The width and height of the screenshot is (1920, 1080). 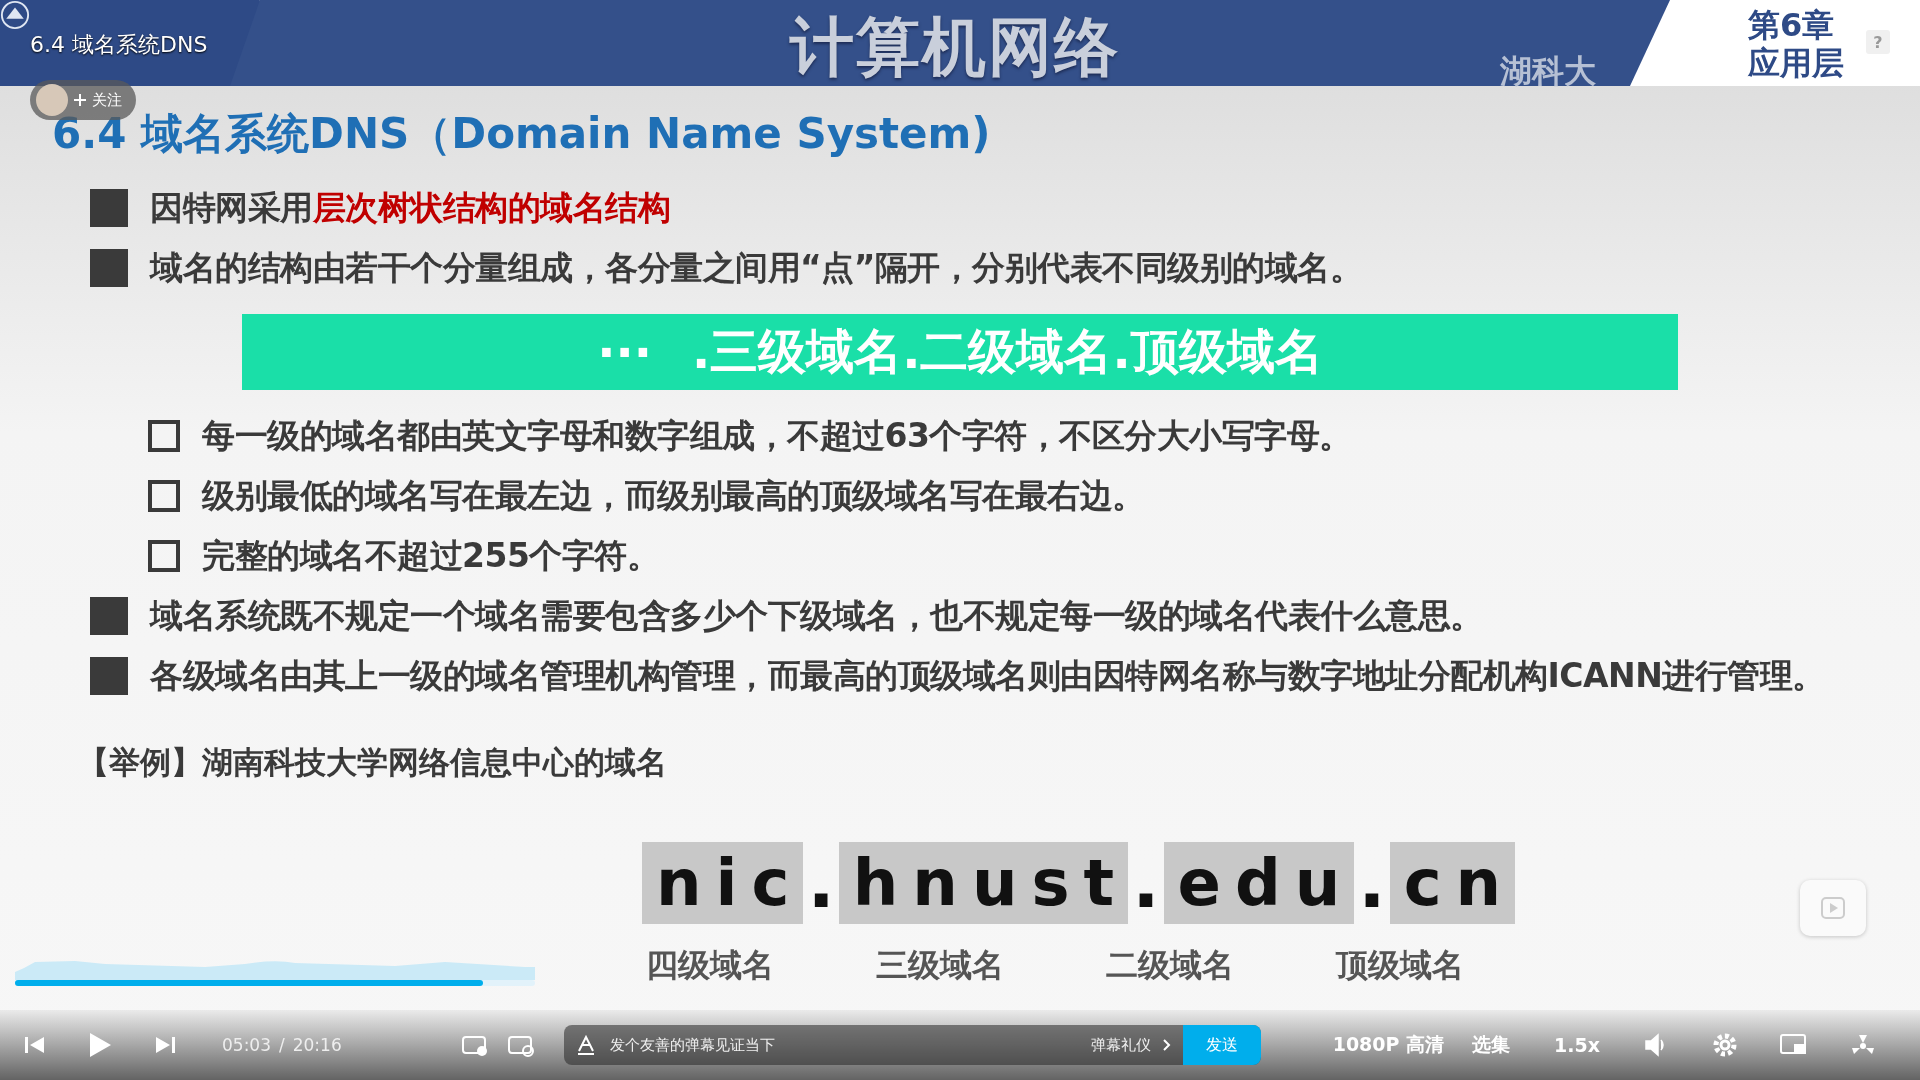 I want to click on domain-label: edu, so click(x=1259, y=883).